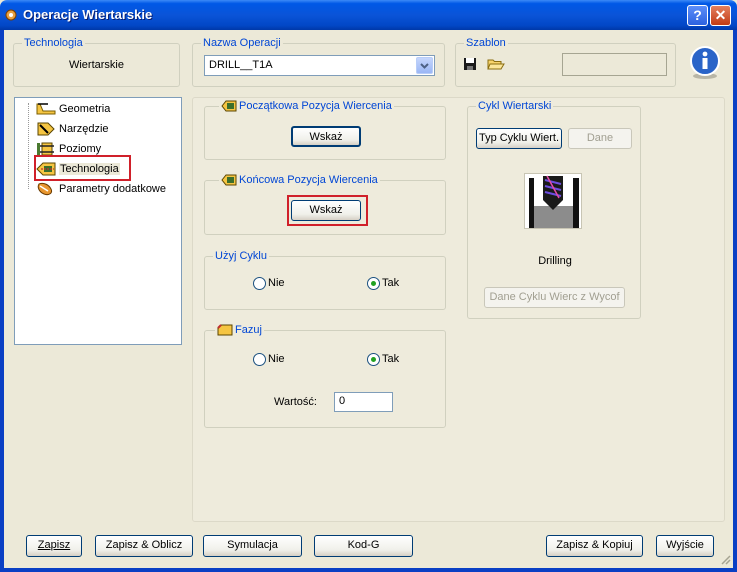 This screenshot has width=737, height=572. I want to click on cycle-type-button: Typ Cyklu Wiert., so click(519, 138).